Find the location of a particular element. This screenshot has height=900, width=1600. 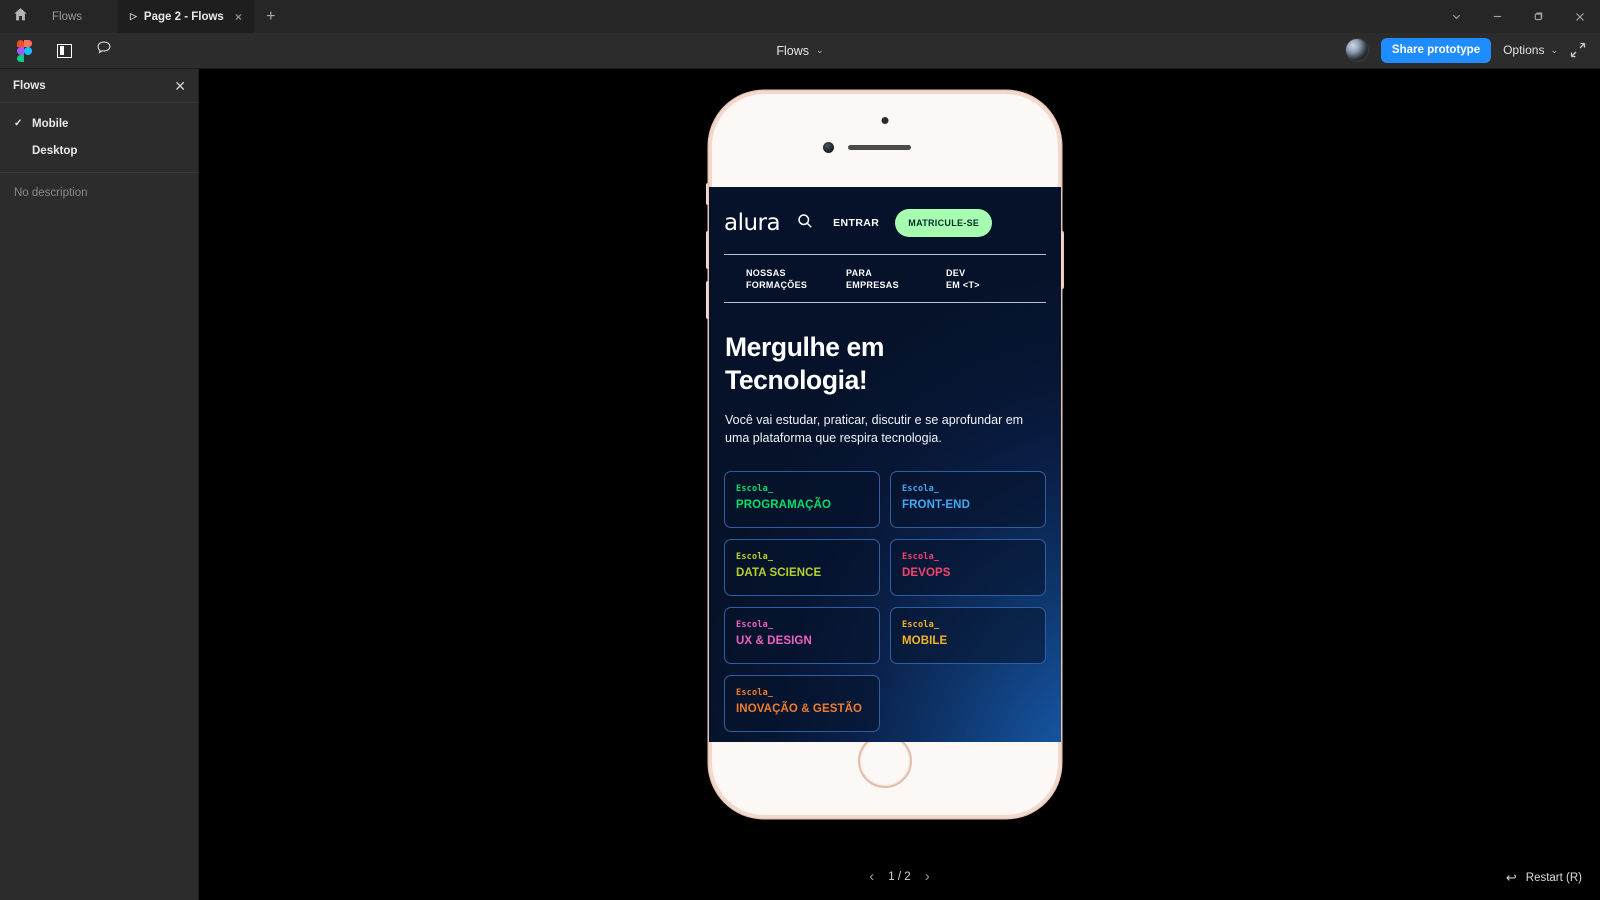

play-icon: ▷ is located at coordinates (133, 16).